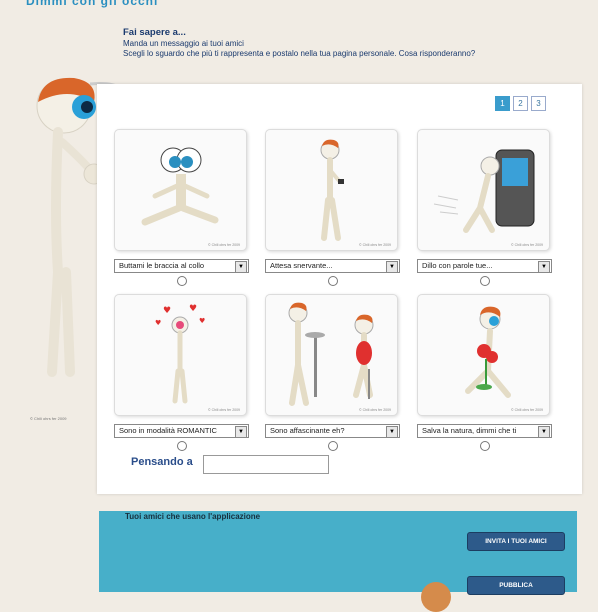  Describe the element at coordinates (266, 464) in the screenshot. I see `thinking-input` at that location.